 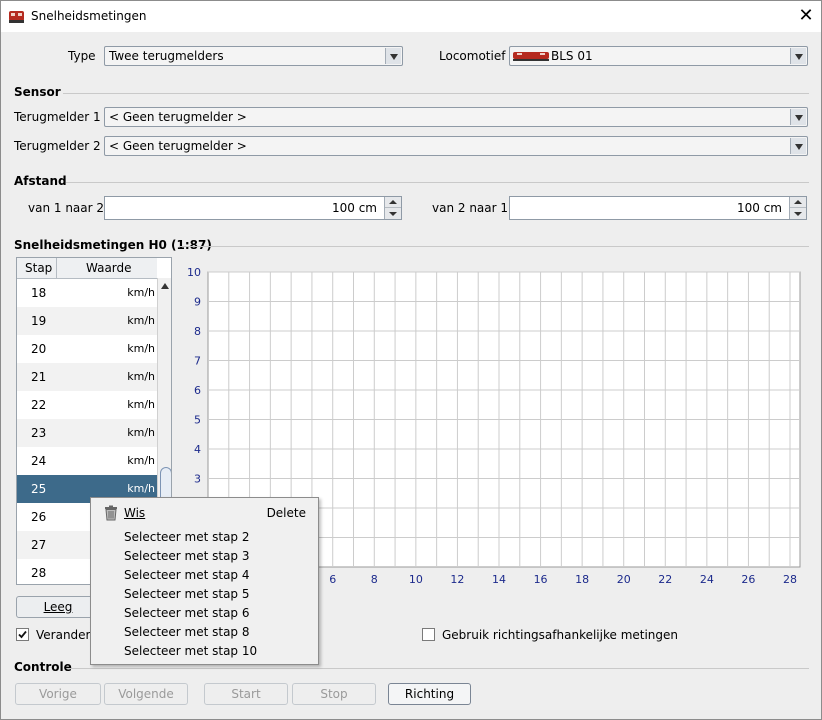 I want to click on menu-item-select-step: Selecteer met stap 5, so click(x=187, y=594).